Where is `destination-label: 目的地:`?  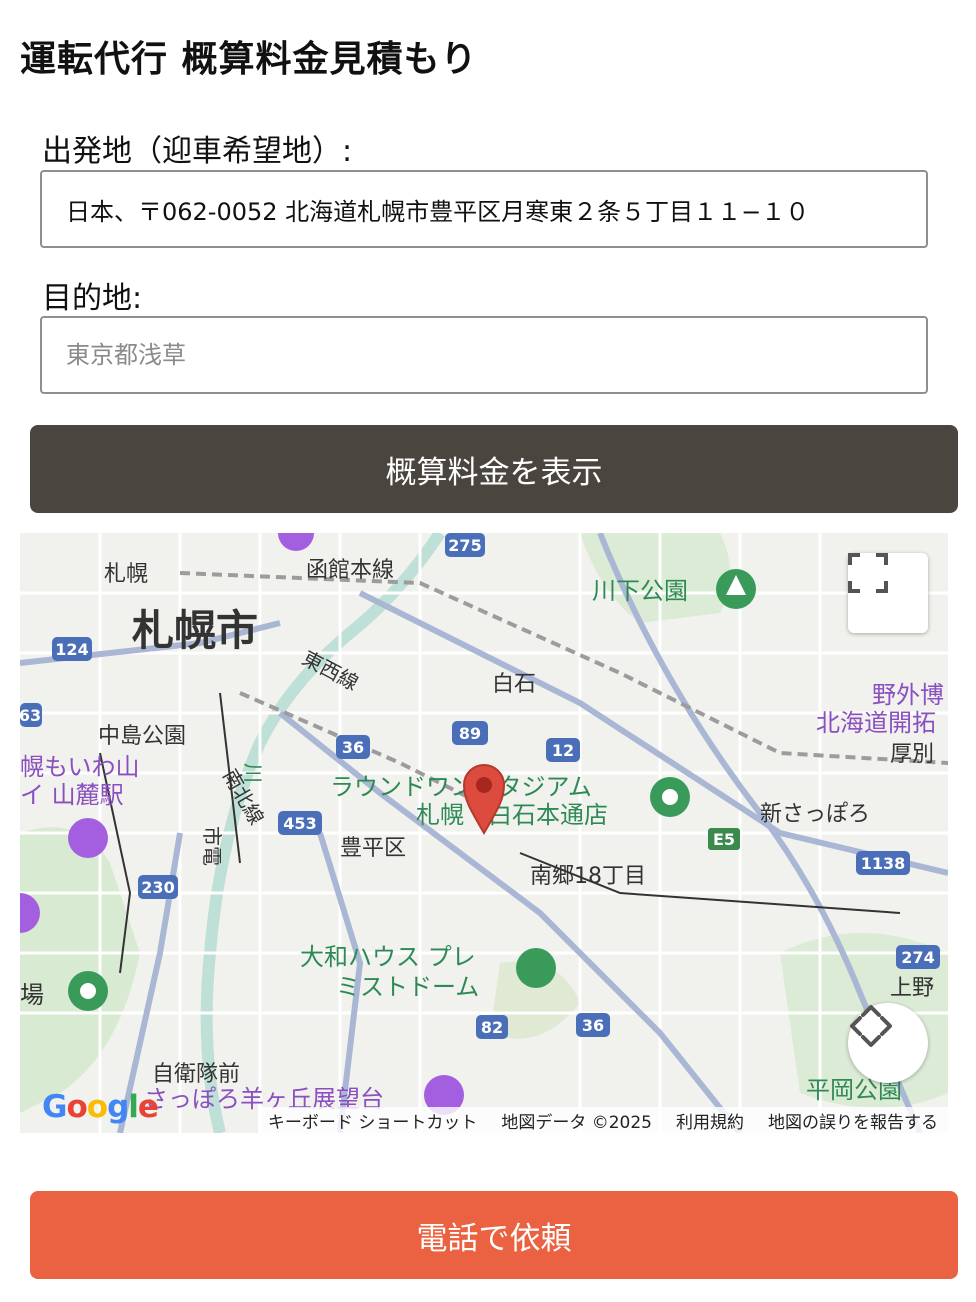
destination-label: 目的地: is located at coordinates (92, 298).